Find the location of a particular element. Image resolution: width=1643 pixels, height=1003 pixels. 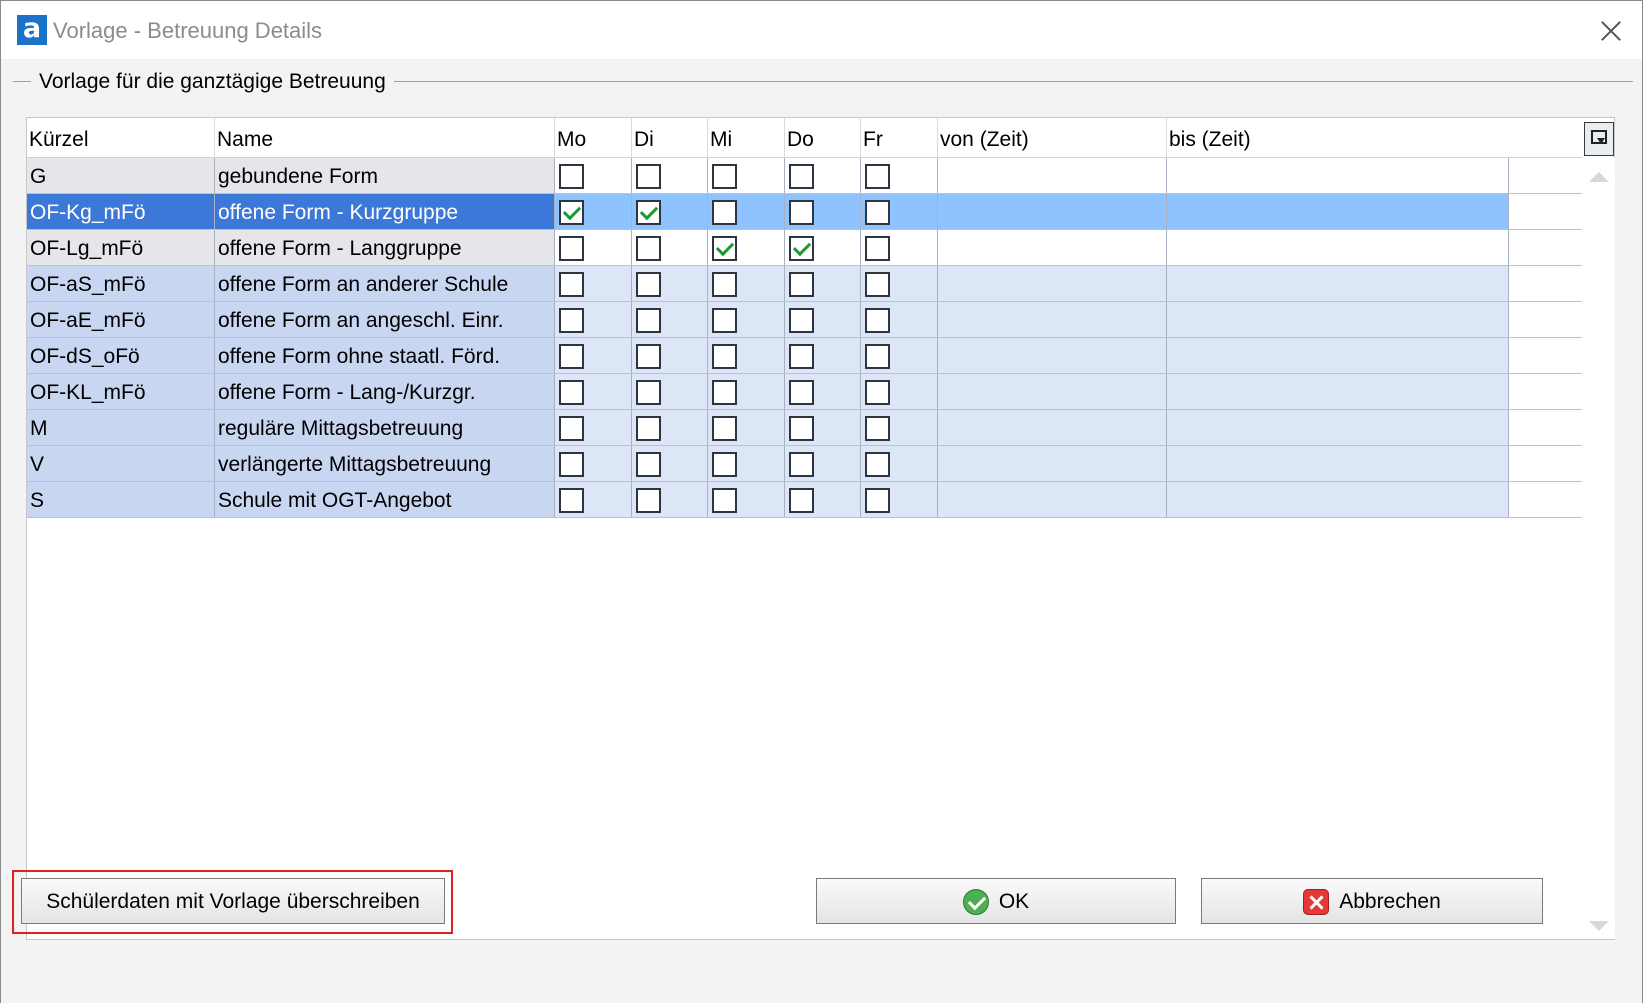

table-row: Mreguläre Mittagsbetreuung is located at coordinates (804, 428).